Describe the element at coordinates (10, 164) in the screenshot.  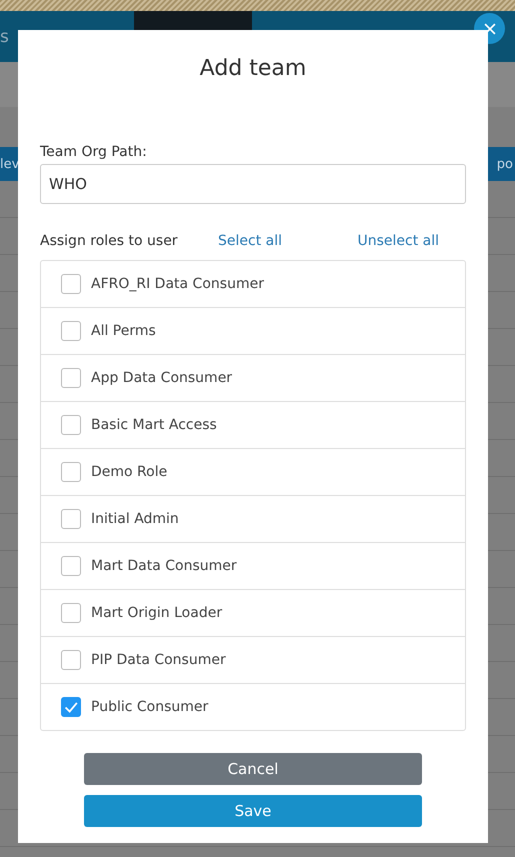
I see `column-header: lev` at that location.